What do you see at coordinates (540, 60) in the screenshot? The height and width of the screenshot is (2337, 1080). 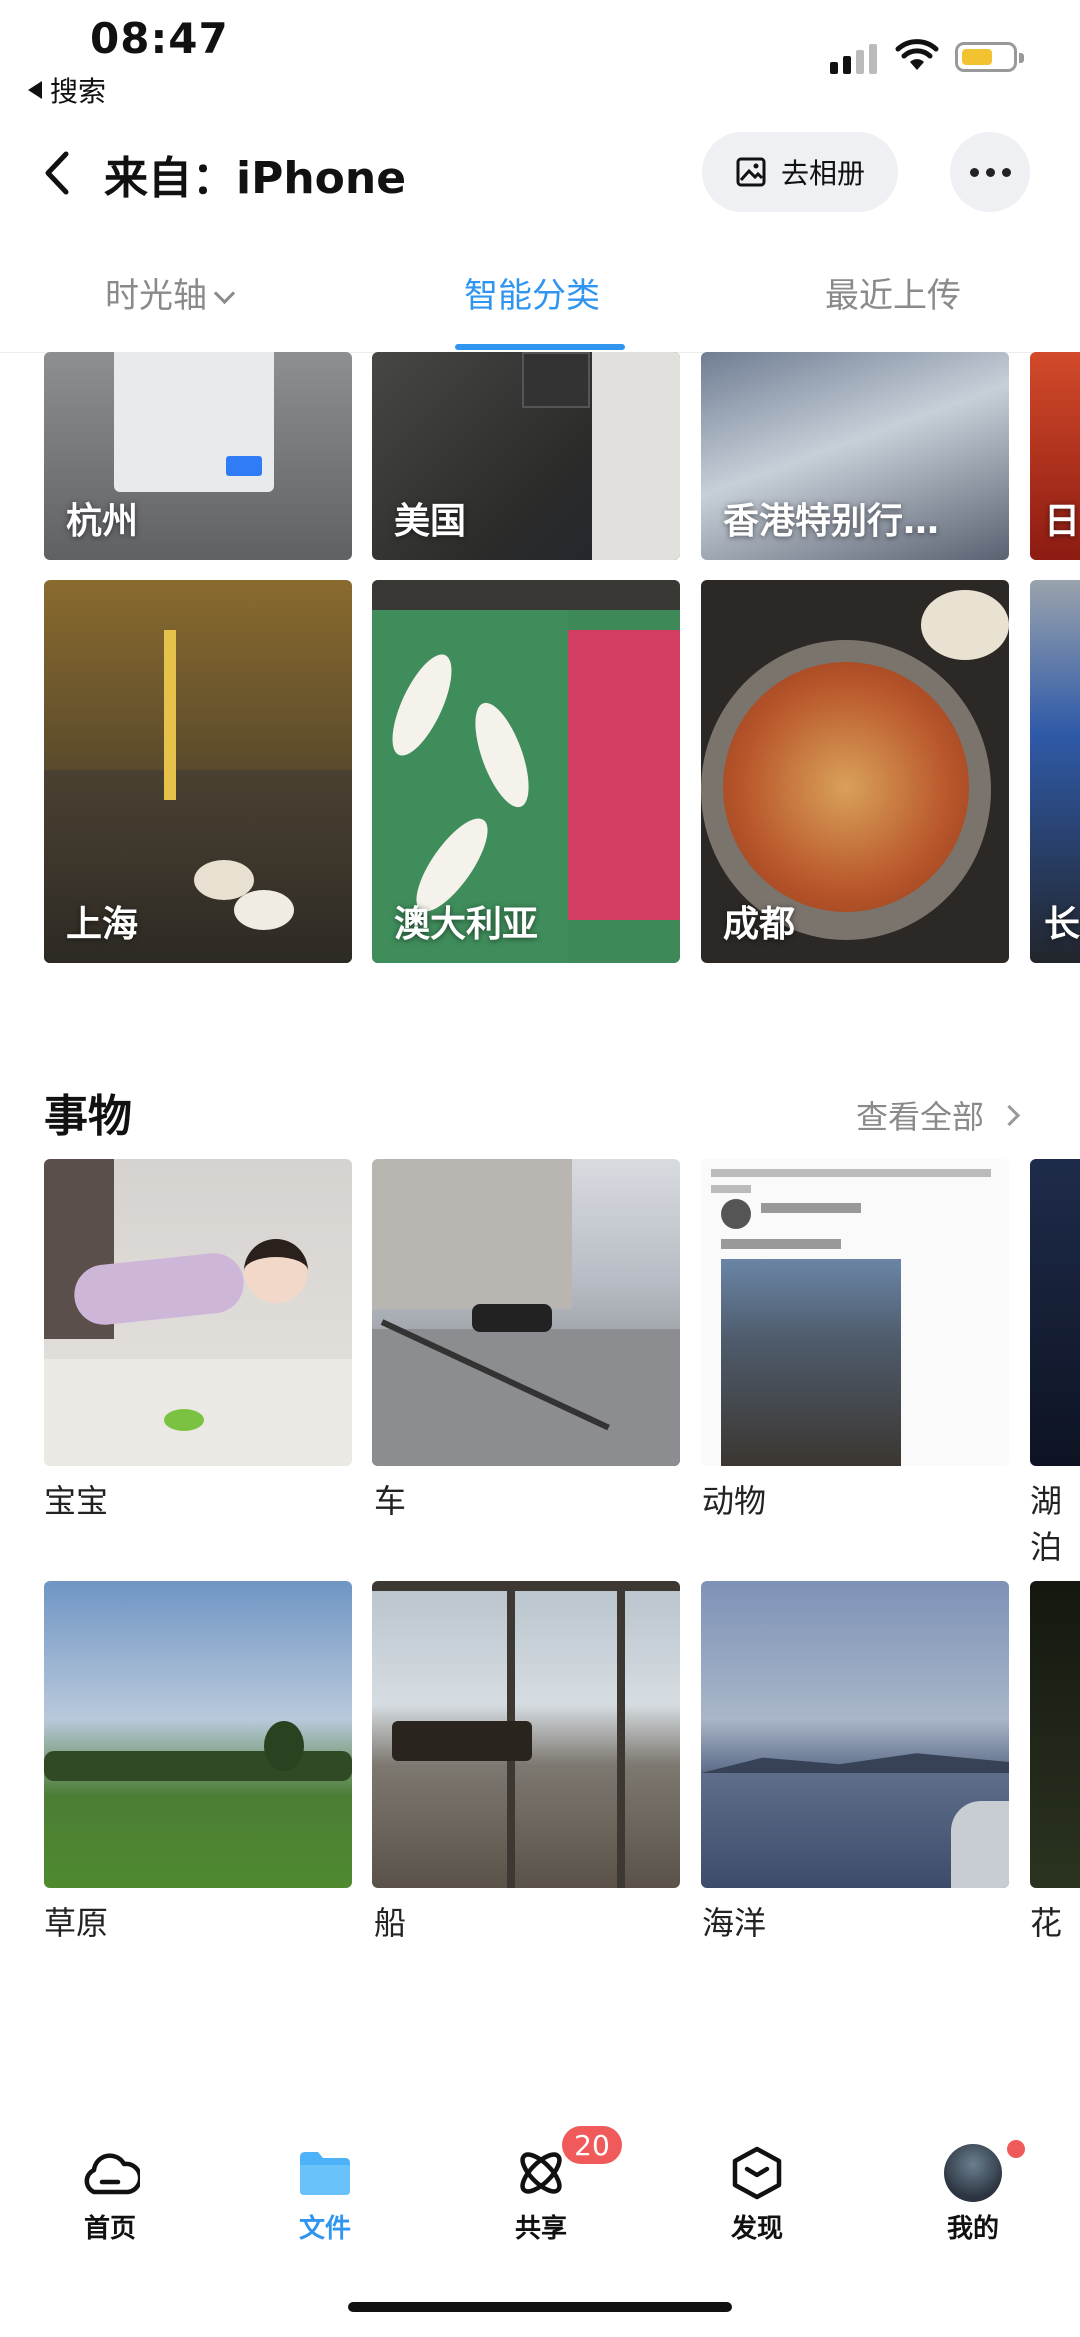 I see `status-bar: 08:47 搜索` at bounding box center [540, 60].